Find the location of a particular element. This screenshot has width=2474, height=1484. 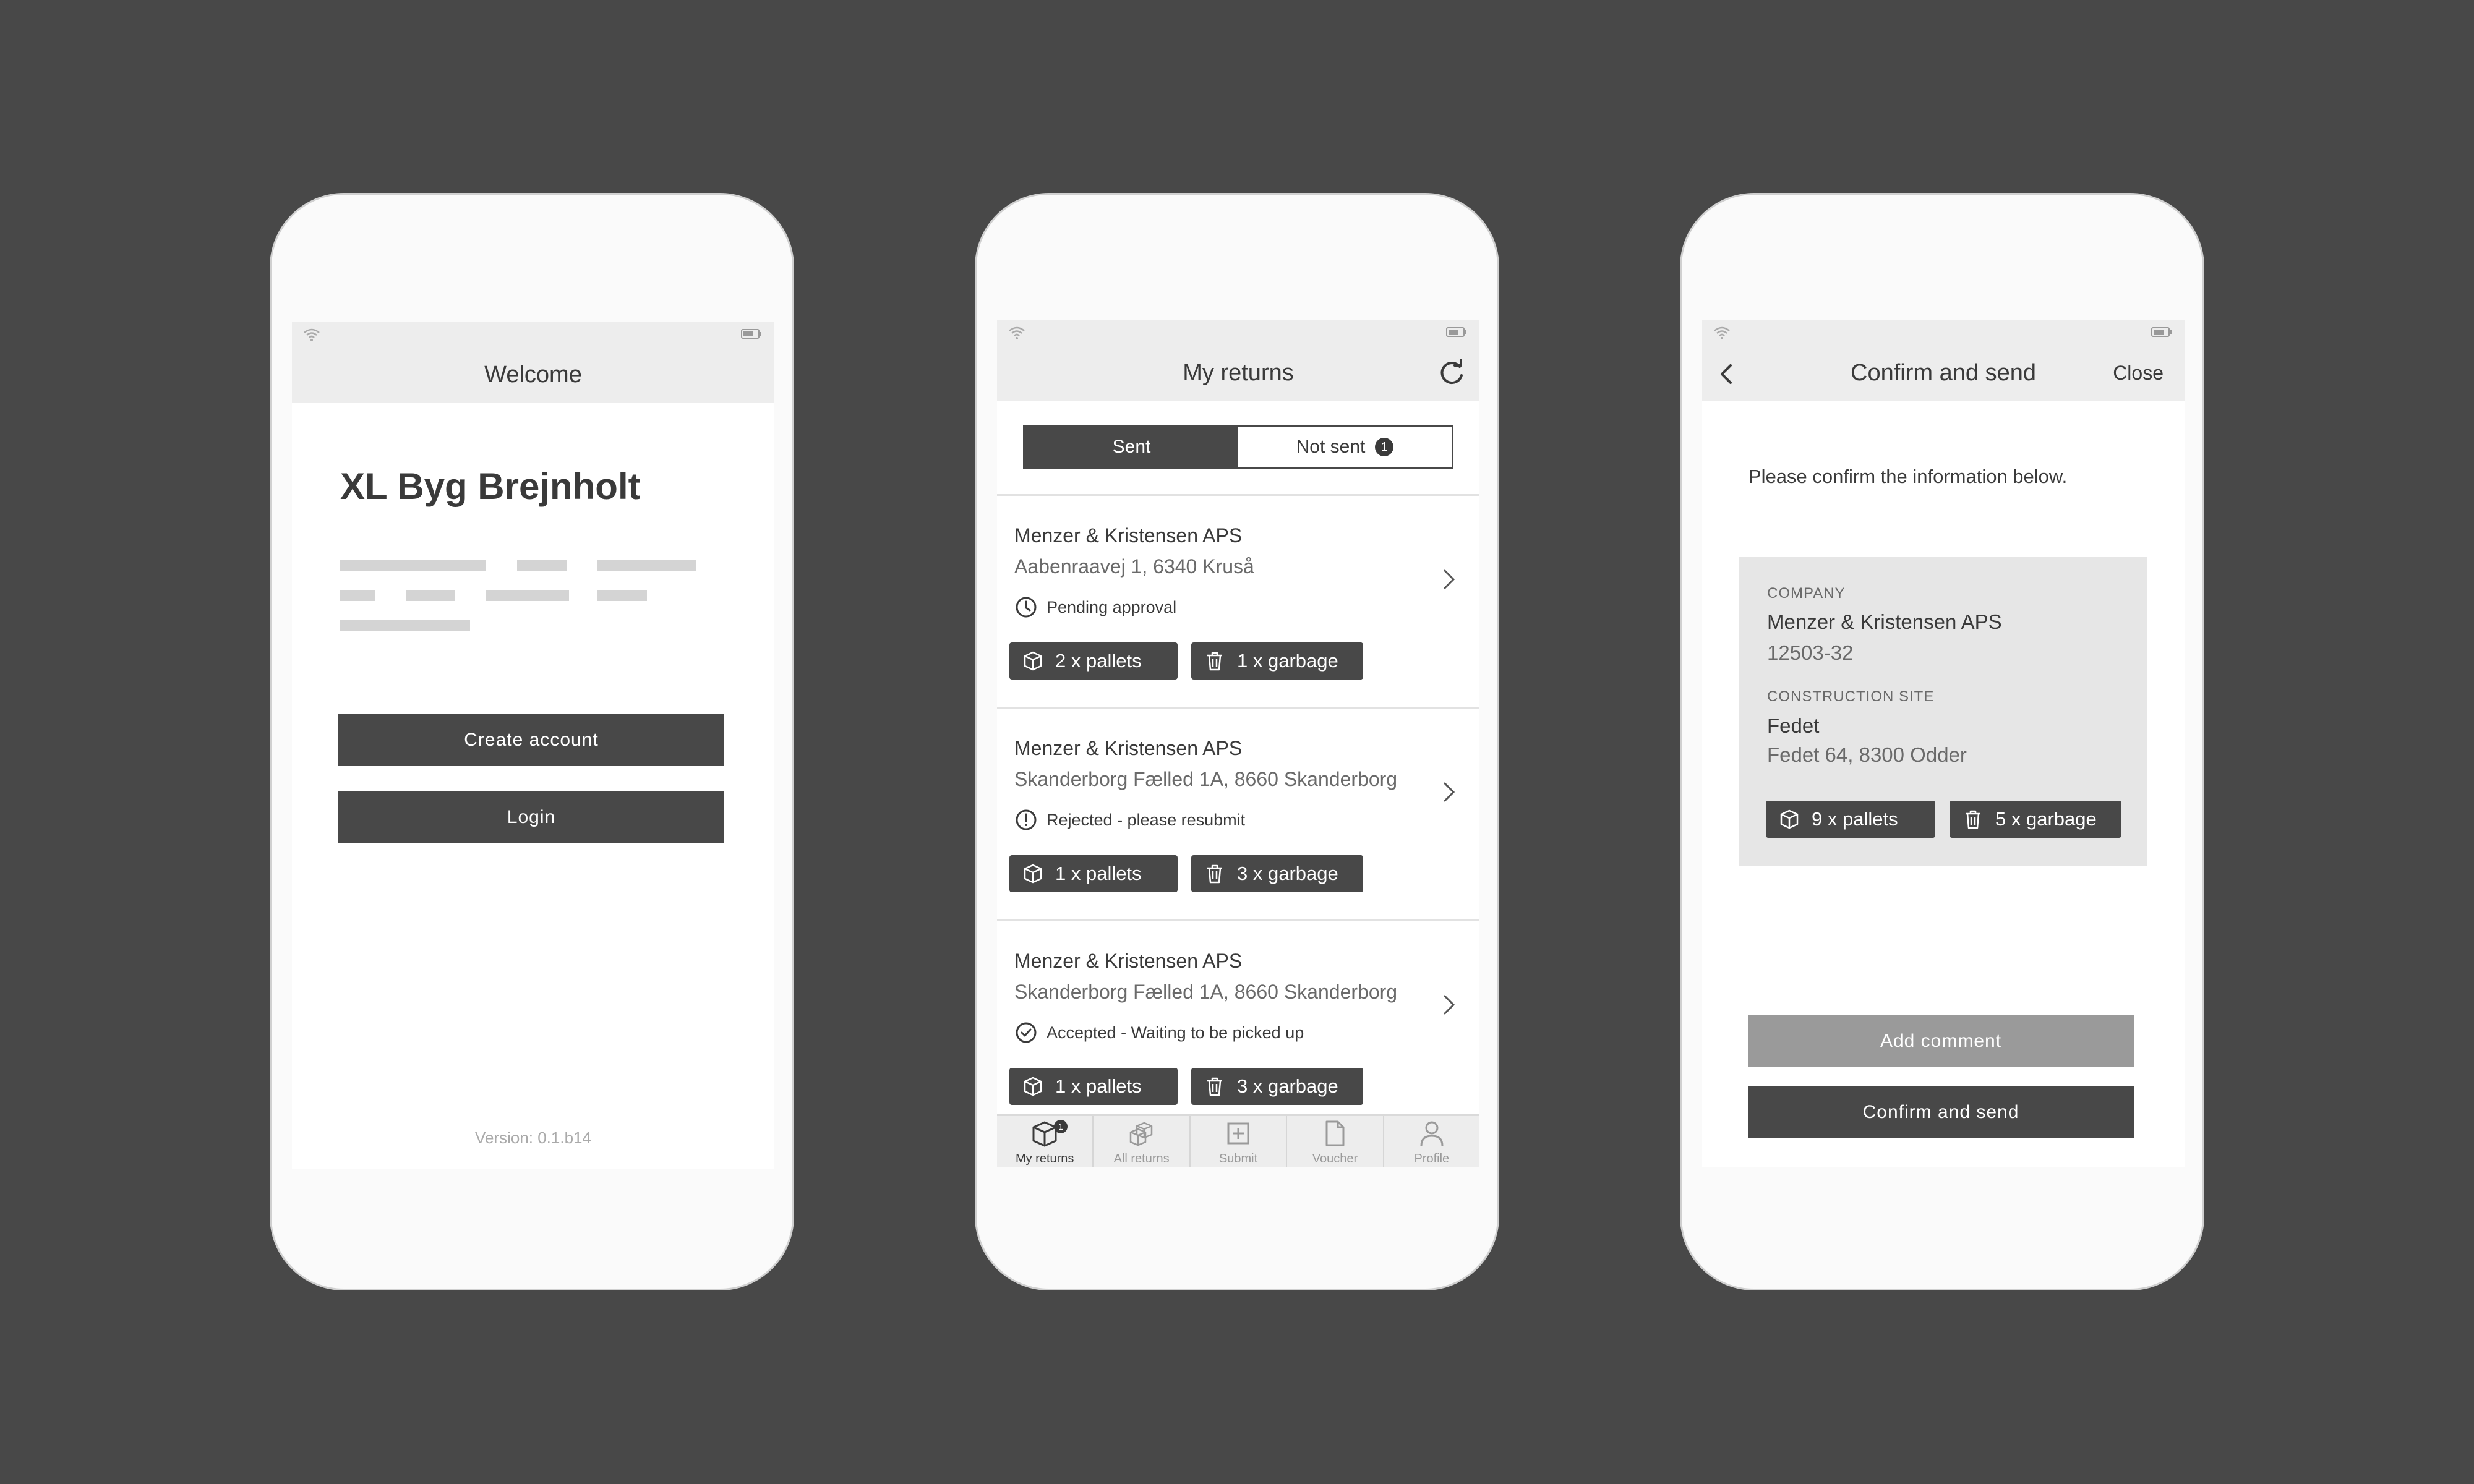

return-status-text: Rejected - please resubmit is located at coordinates (1146, 819).